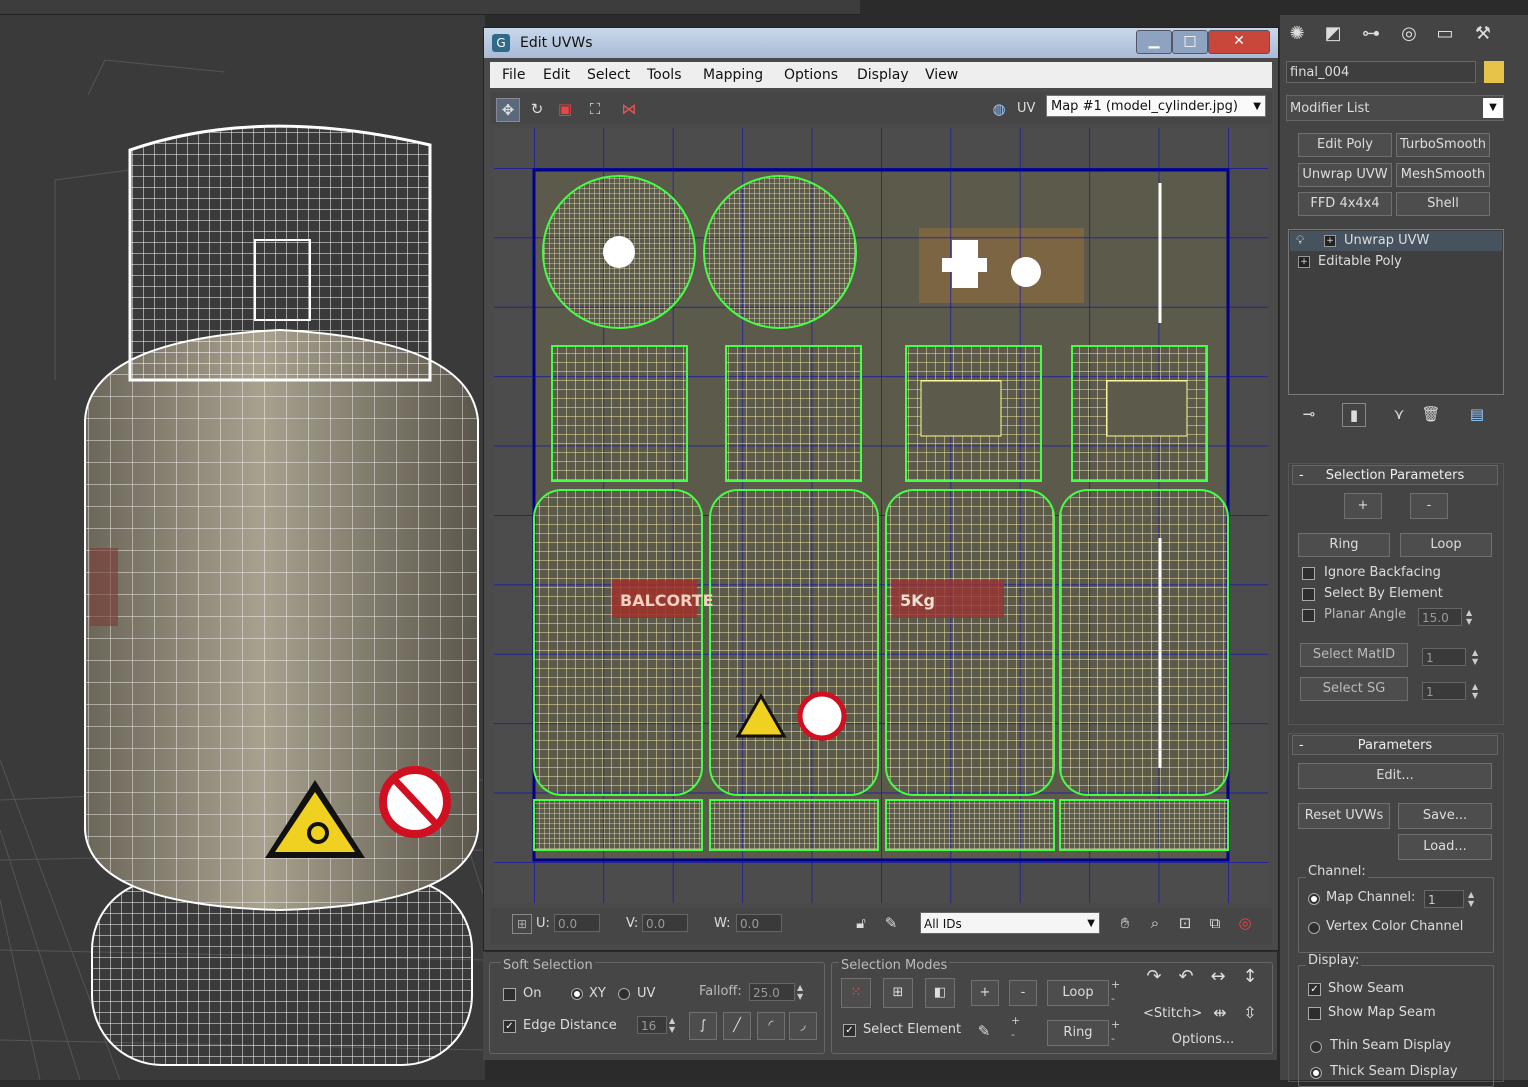 Image resolution: width=1528 pixels, height=1087 pixels. Describe the element at coordinates (1316, 1073) in the screenshot. I see `thick-seam-radio` at that location.